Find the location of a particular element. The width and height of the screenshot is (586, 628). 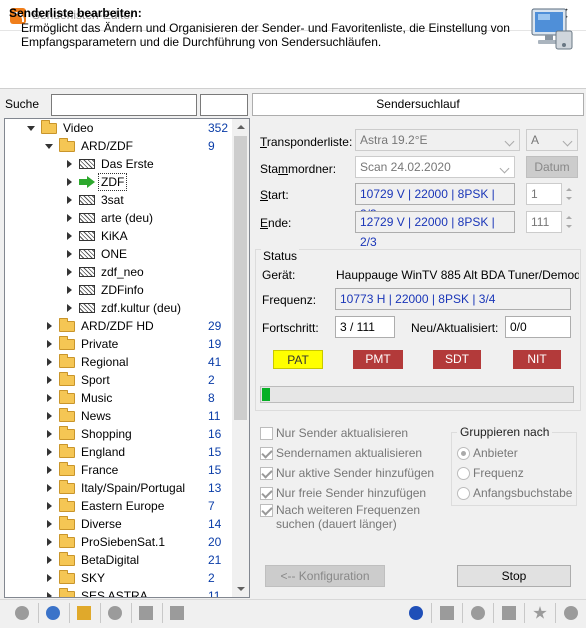

search-icon is located at coordinates (509, 613).